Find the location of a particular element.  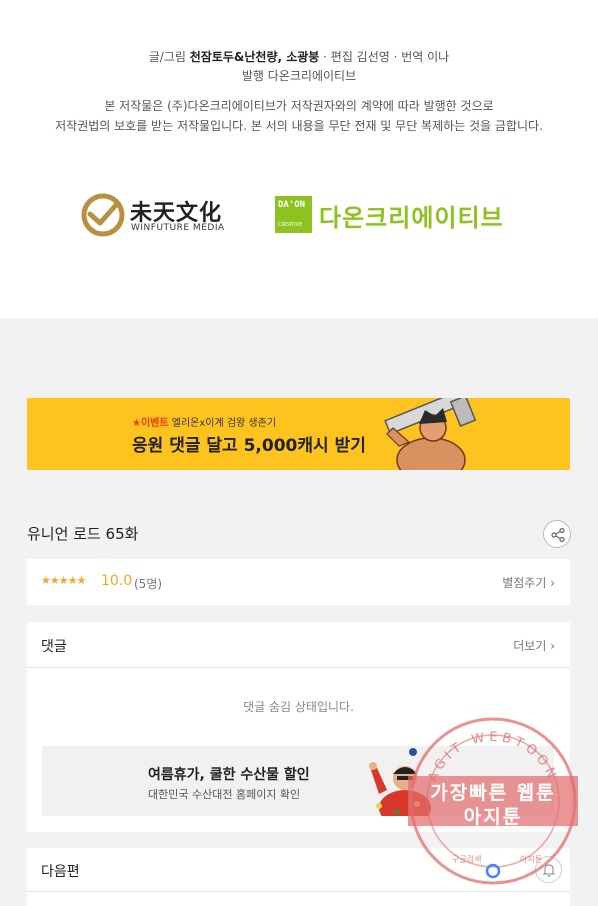

episode-title: 유니언 로드 65화 is located at coordinates (83, 534).